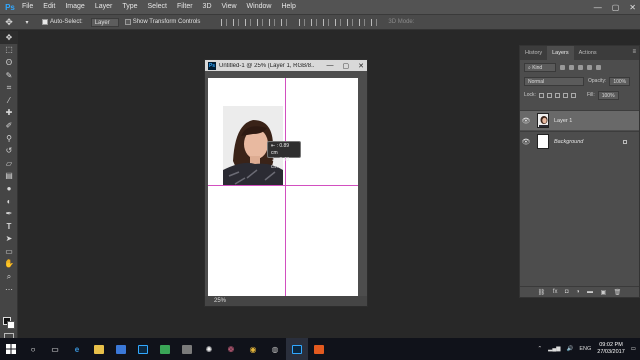 The image size is (640, 360). I want to click on auto-select-checkbox, so click(45, 22).